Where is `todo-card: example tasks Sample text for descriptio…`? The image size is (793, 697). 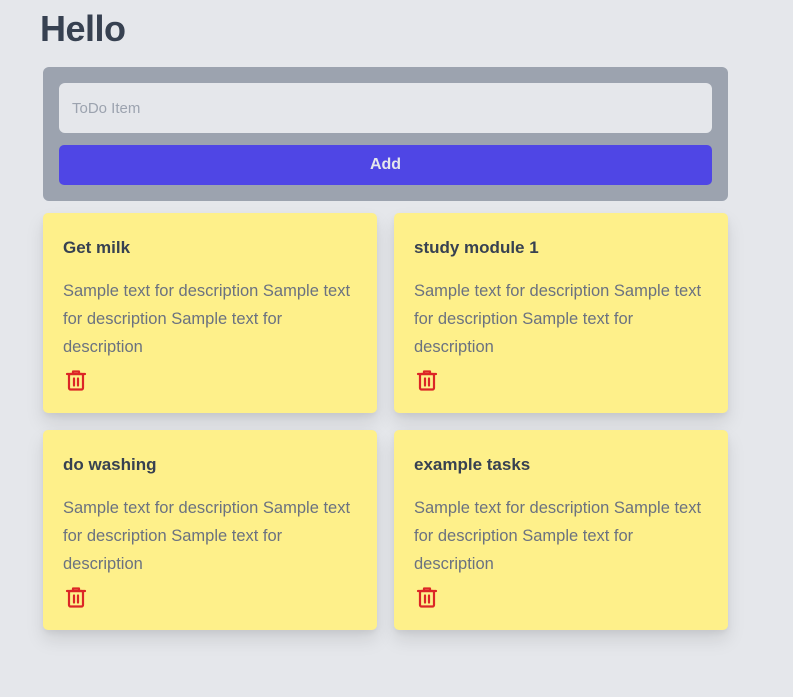 todo-card: example tasks Sample text for descriptio… is located at coordinates (561, 530).